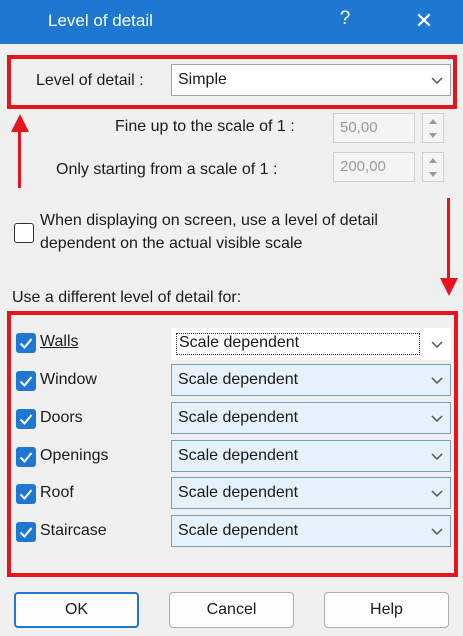  What do you see at coordinates (424, 21) in the screenshot?
I see `close-icon: ✕` at bounding box center [424, 21].